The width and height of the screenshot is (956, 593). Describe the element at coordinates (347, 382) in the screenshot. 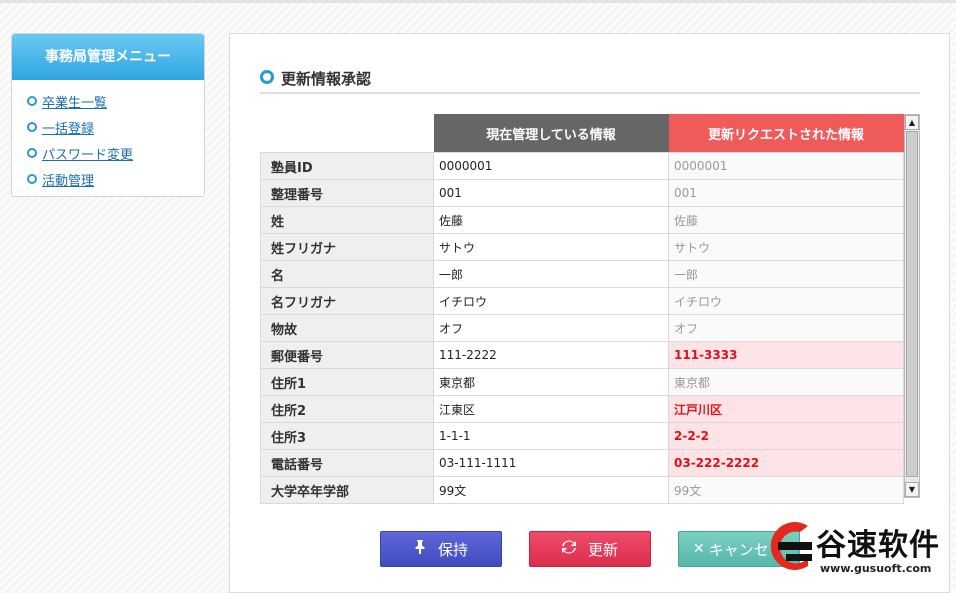

I see `row-label: 住所1` at that location.